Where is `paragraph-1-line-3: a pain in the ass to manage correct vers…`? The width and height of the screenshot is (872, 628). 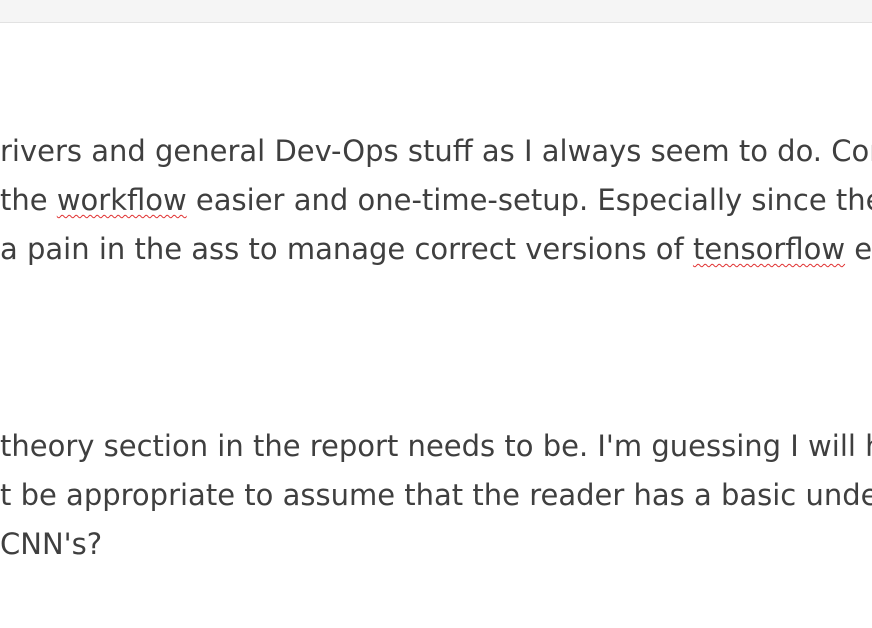
paragraph-1-line-3: a pain in the ass to manage correct vers… is located at coordinates (436, 249).